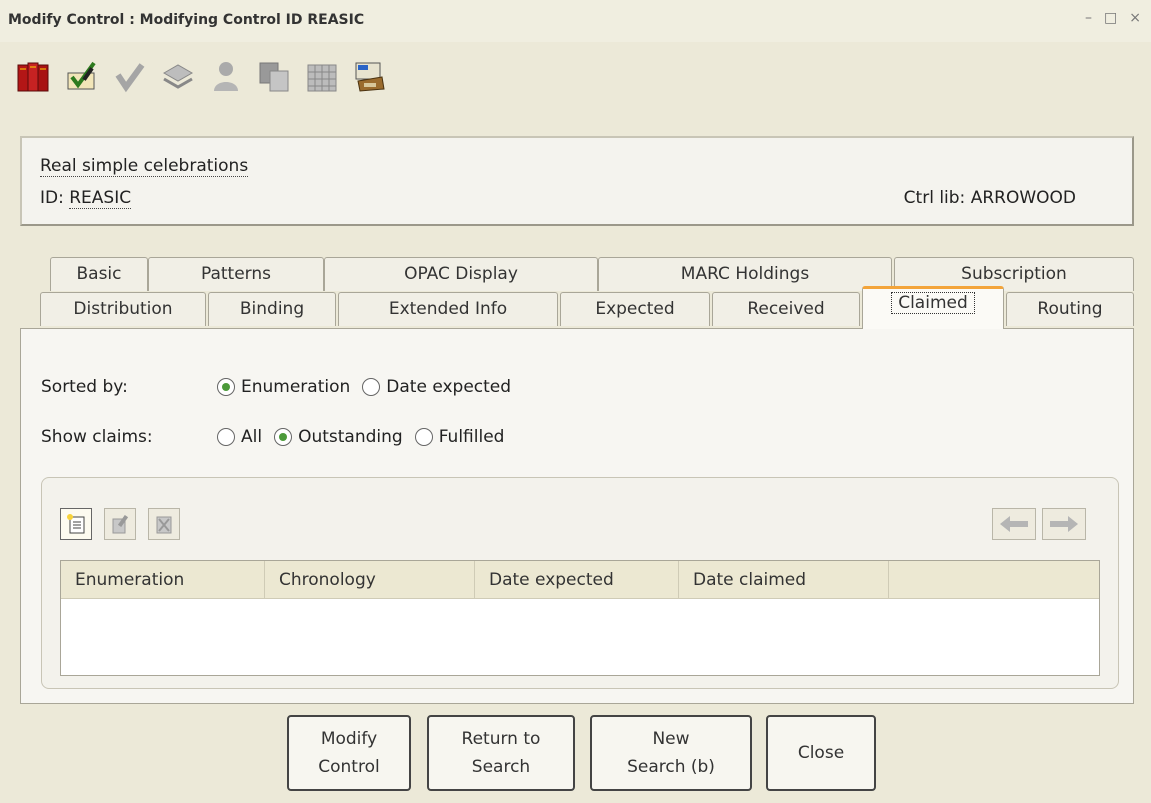  What do you see at coordinates (989, 198) in the screenshot?
I see `ctrl-lib: Ctrl lib: ARROWOOD` at bounding box center [989, 198].